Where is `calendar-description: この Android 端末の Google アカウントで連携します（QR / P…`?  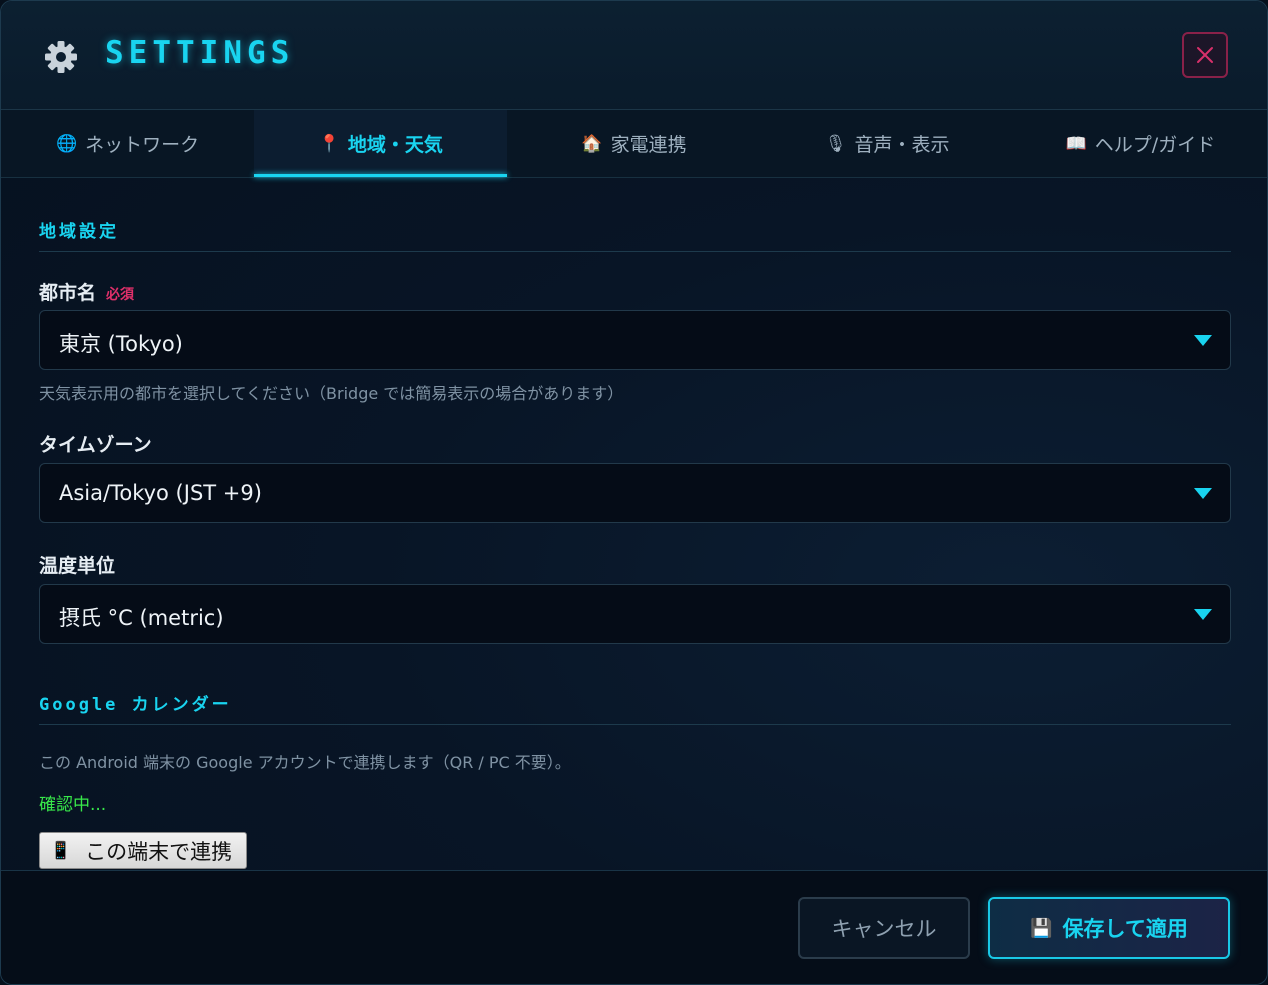 calendar-description: この Android 端末の Google アカウントで連携します（QR / P… is located at coordinates (305, 762).